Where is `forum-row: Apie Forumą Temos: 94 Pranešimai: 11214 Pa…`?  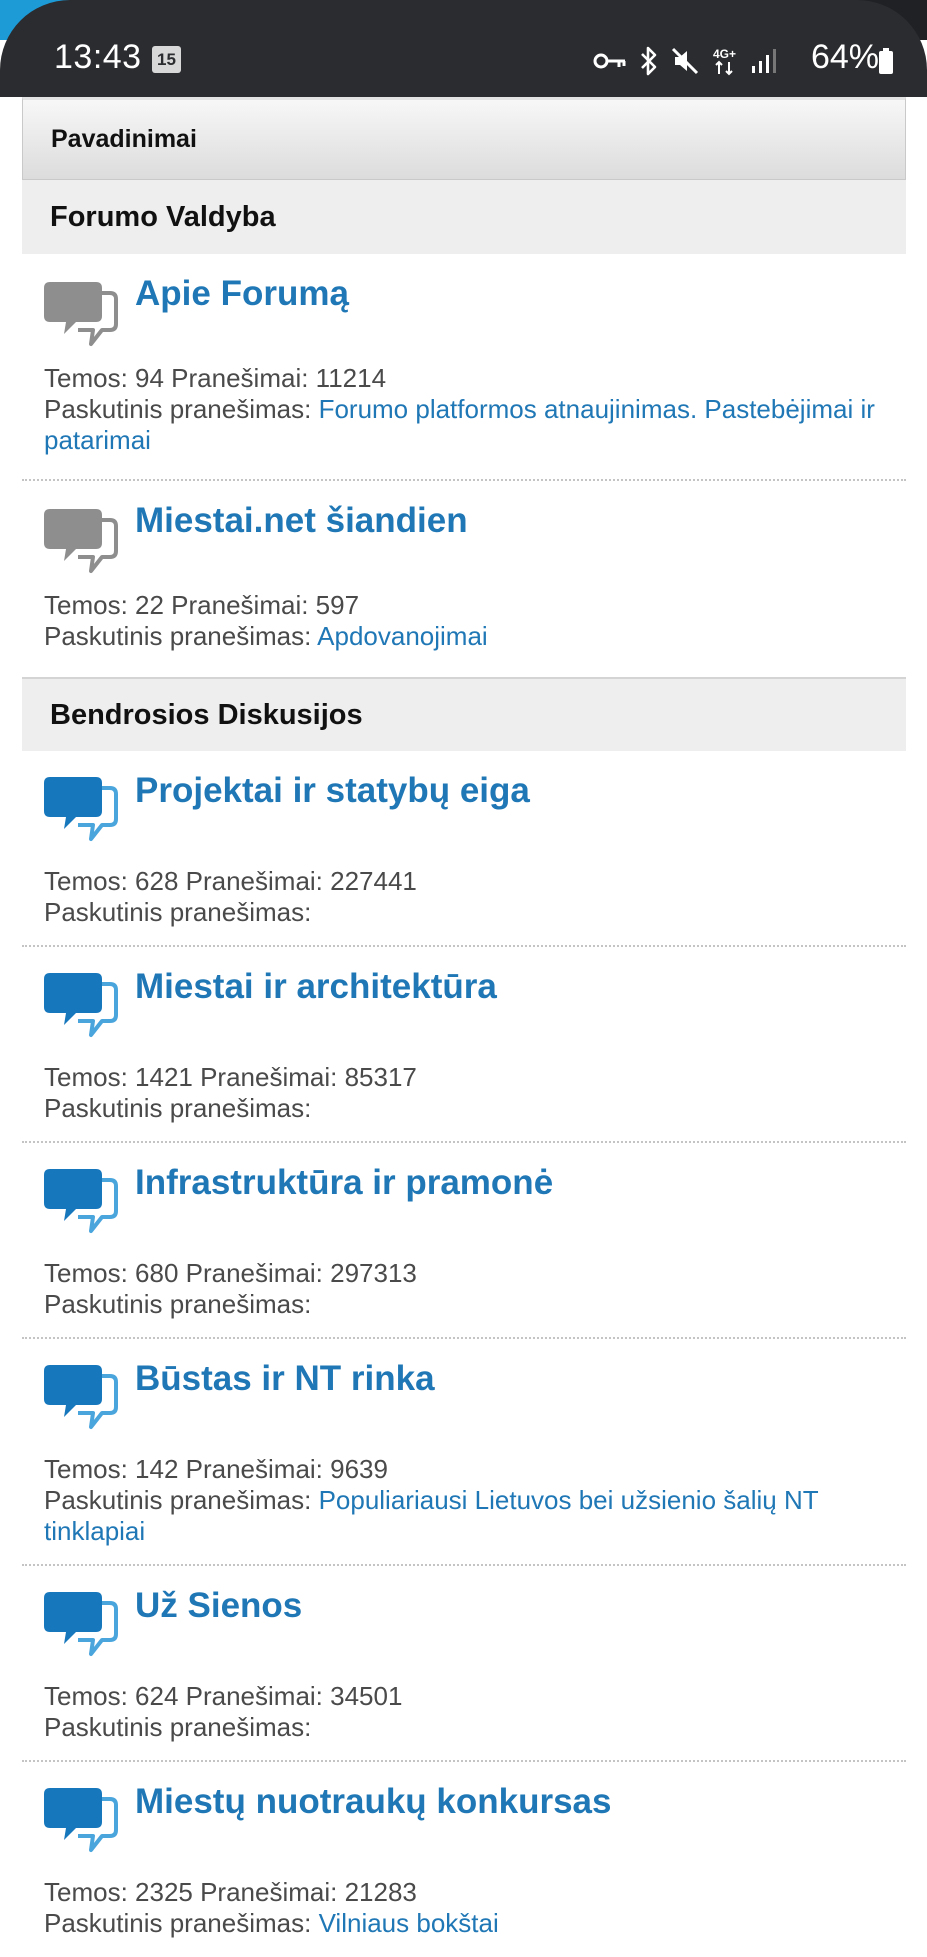
forum-row: Apie Forumą Temos: 94 Pranešimai: 11214 Pa… is located at coordinates (464, 367).